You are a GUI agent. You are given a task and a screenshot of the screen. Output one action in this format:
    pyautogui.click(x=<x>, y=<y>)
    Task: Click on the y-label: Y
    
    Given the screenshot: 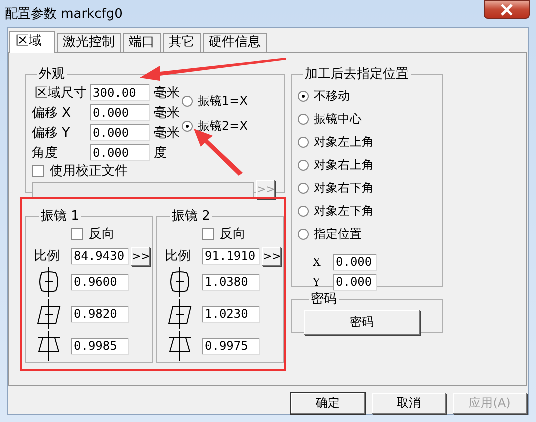 What is the action you would take?
    pyautogui.click(x=317, y=282)
    